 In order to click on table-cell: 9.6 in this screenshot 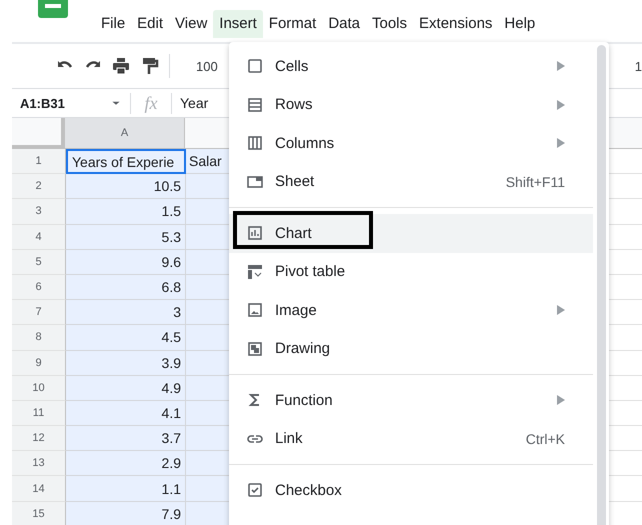, I will do `click(126, 262)`.